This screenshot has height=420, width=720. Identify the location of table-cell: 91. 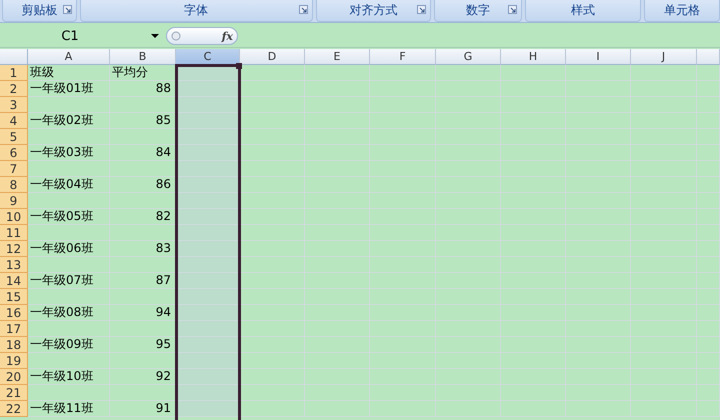
(143, 409).